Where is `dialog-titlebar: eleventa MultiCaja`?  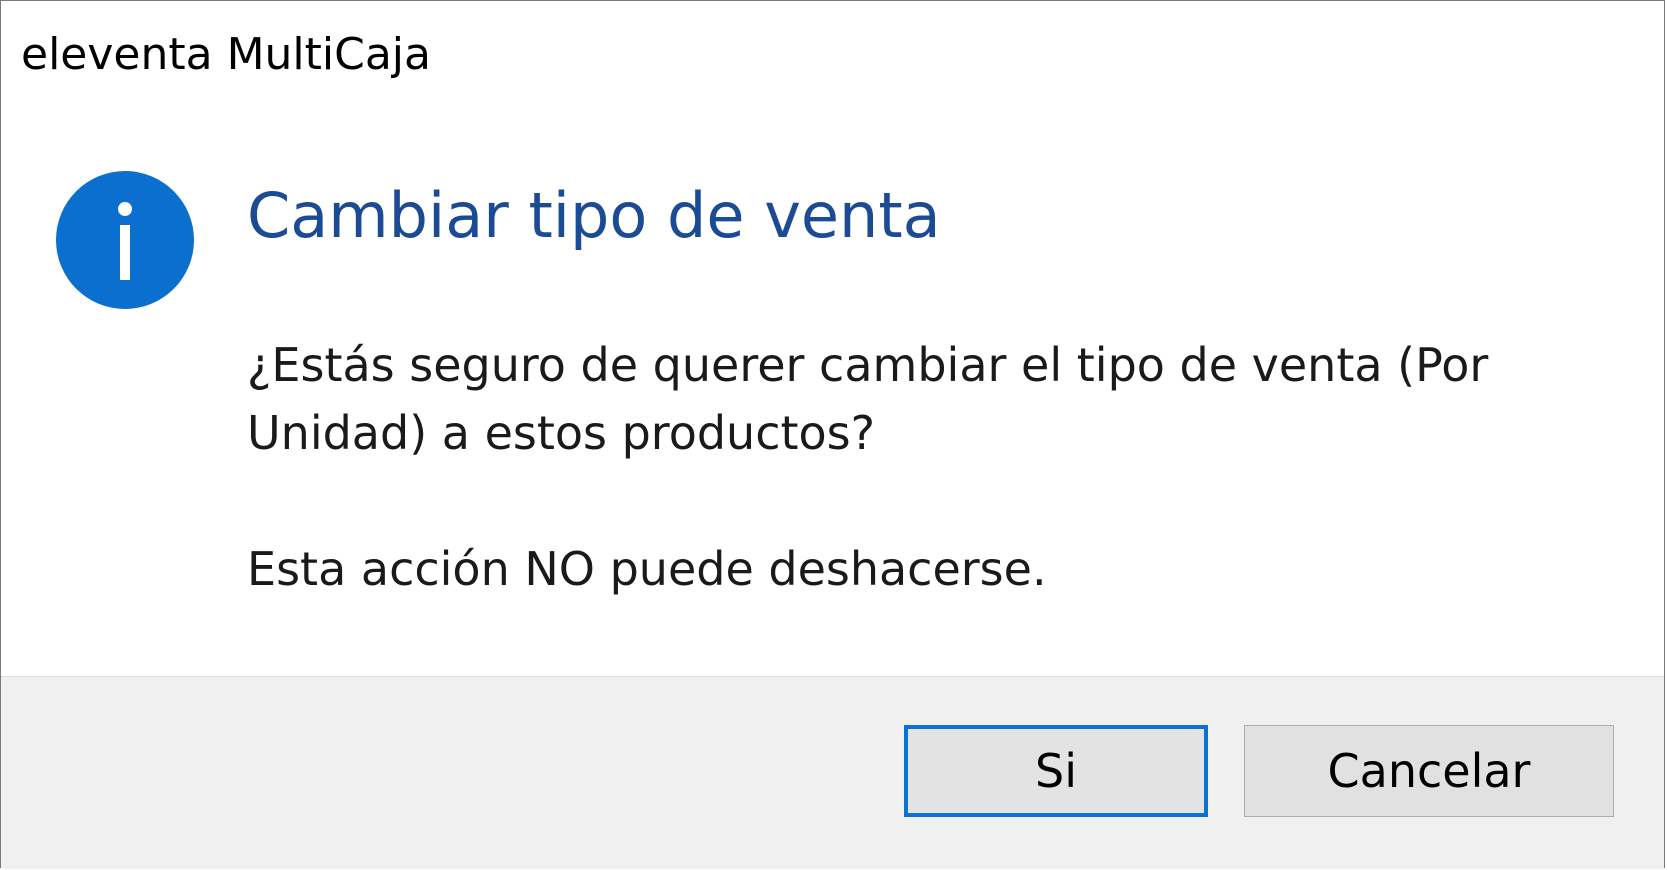
dialog-titlebar: eleventa MultiCaja is located at coordinates (832, 61).